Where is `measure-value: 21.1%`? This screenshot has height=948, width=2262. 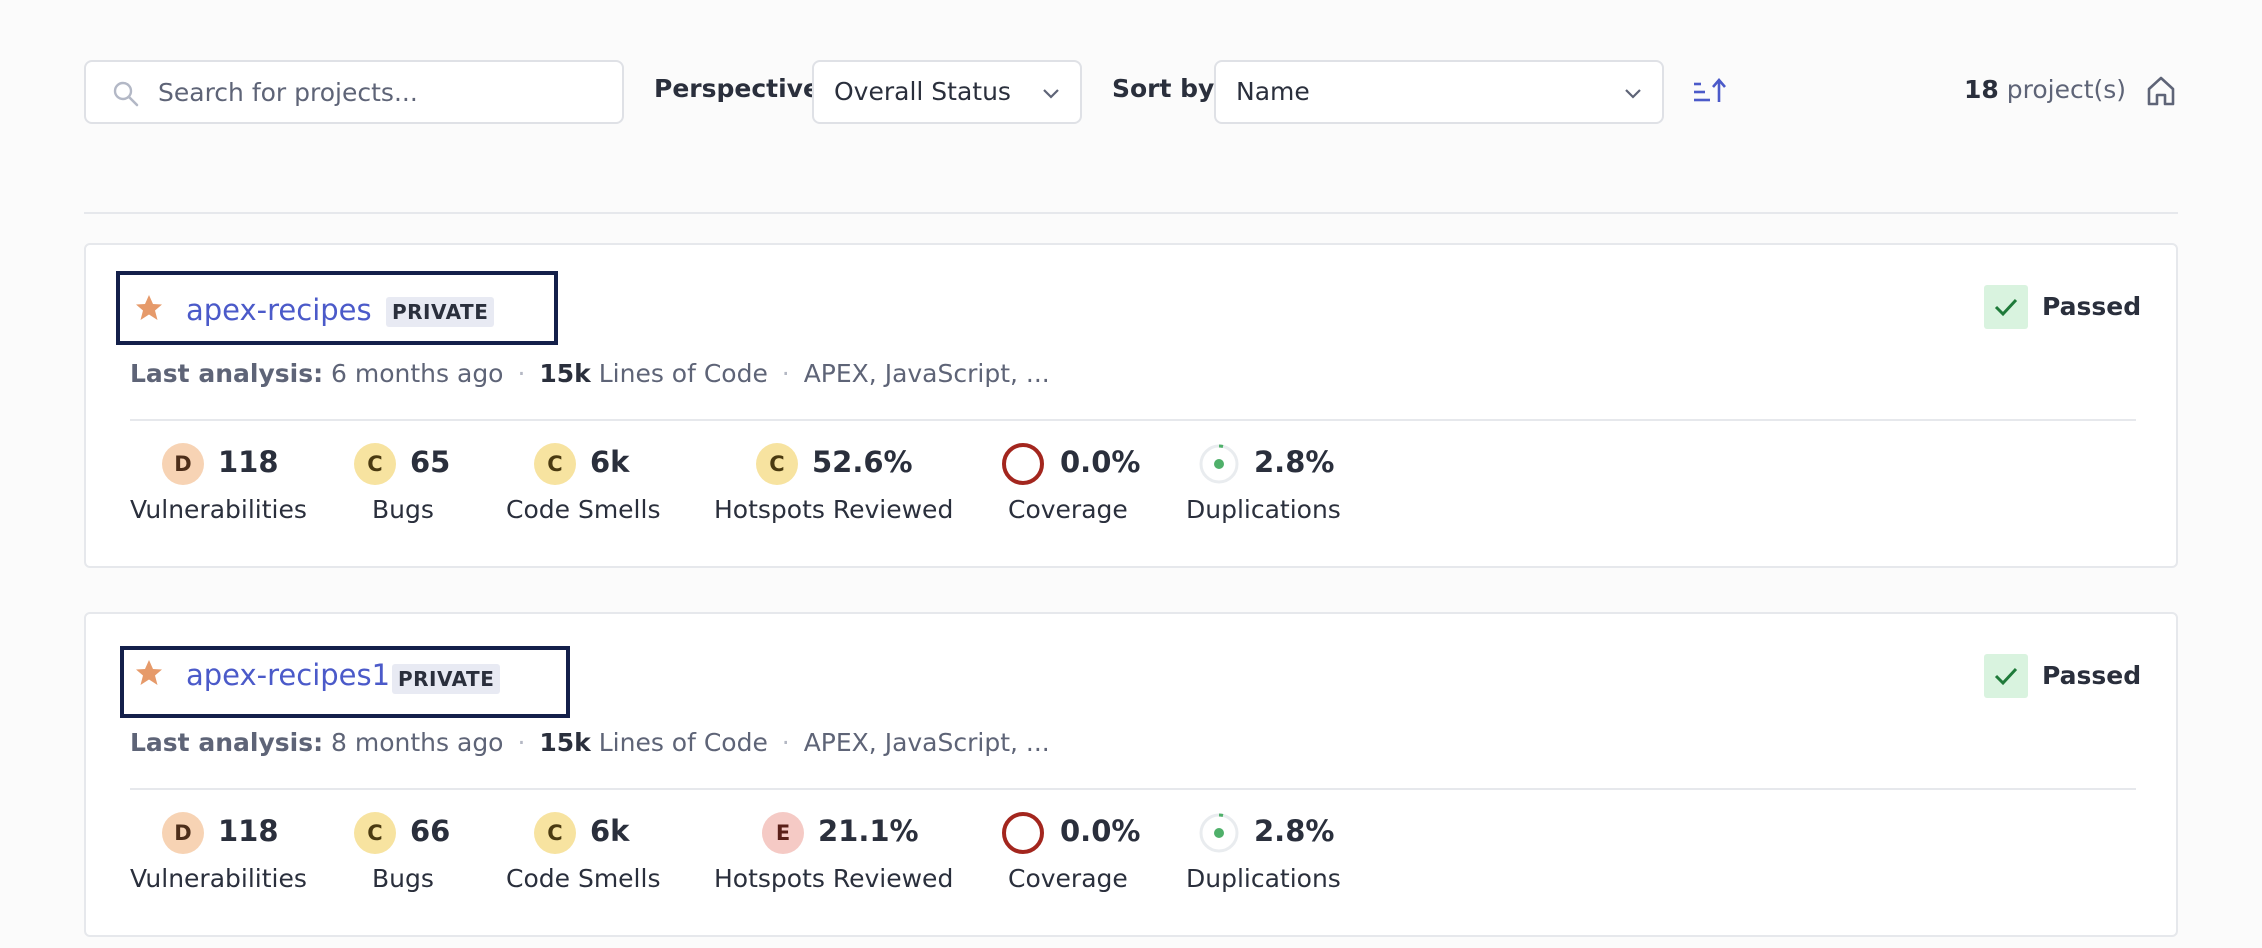
measure-value: 21.1% is located at coordinates (868, 831).